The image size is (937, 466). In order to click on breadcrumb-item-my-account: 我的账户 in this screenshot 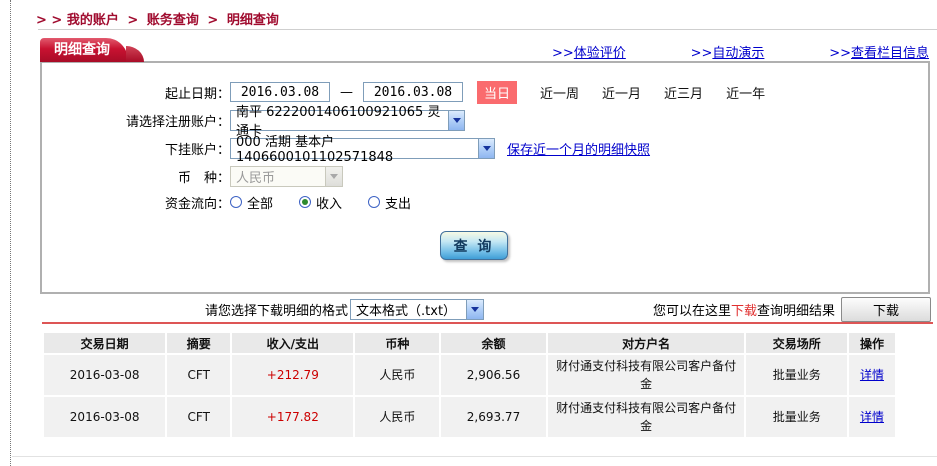, I will do `click(93, 20)`.